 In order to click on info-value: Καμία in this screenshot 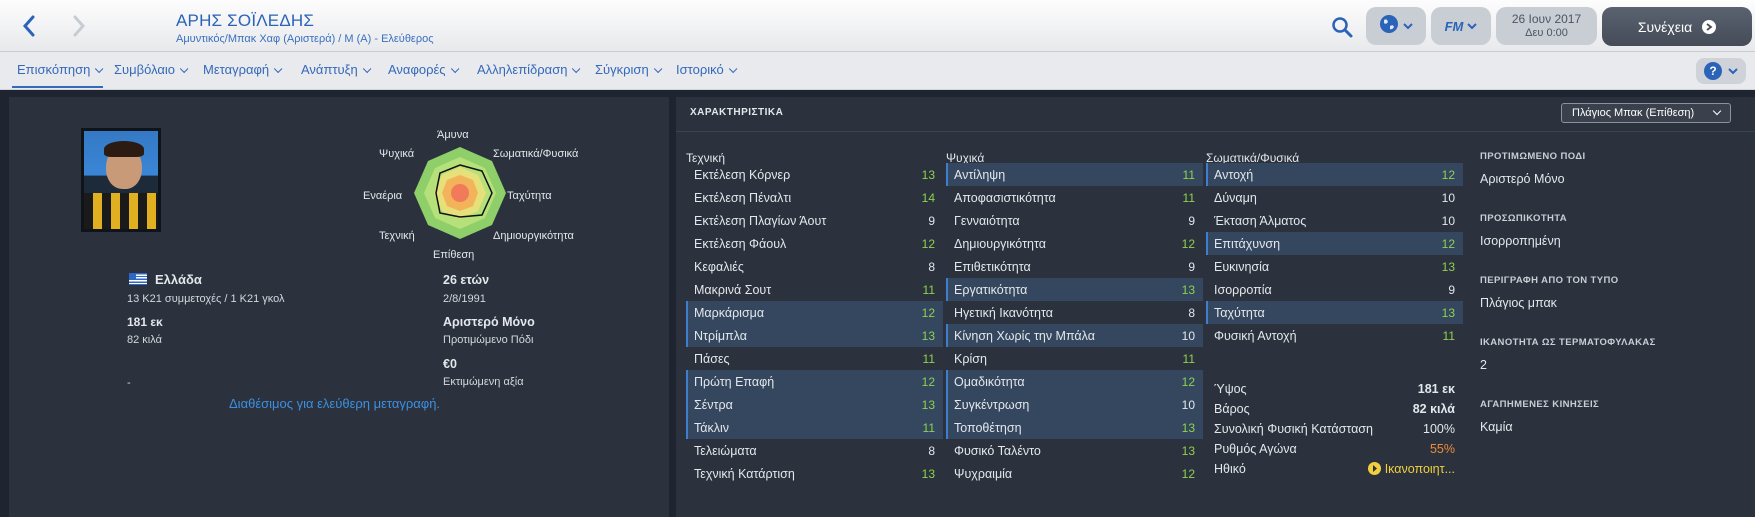, I will do `click(1496, 427)`.